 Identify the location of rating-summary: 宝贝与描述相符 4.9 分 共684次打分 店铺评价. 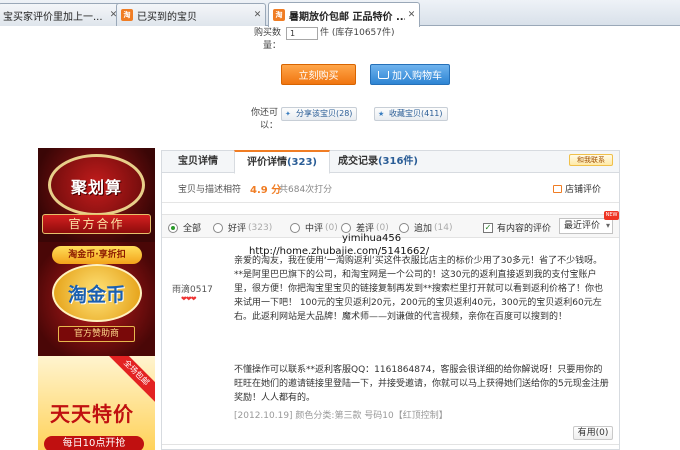
(390, 188).